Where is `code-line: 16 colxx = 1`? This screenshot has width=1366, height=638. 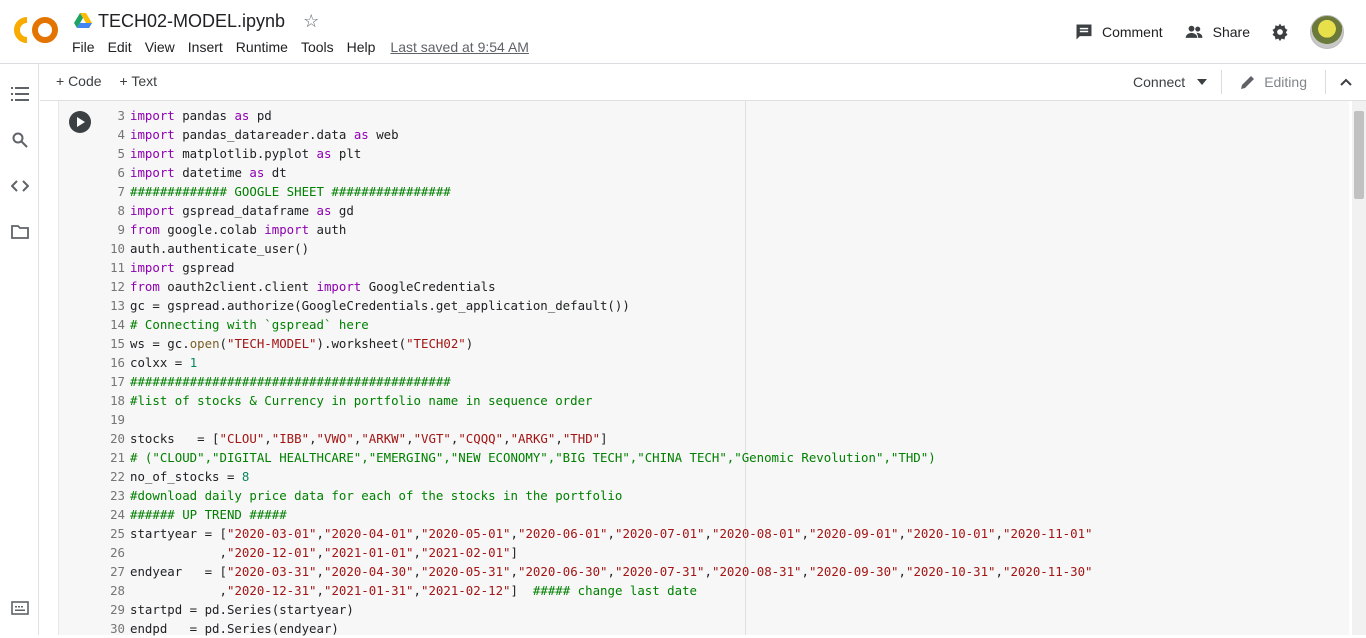
code-line: 16 colxx = 1 is located at coordinates (597, 362).